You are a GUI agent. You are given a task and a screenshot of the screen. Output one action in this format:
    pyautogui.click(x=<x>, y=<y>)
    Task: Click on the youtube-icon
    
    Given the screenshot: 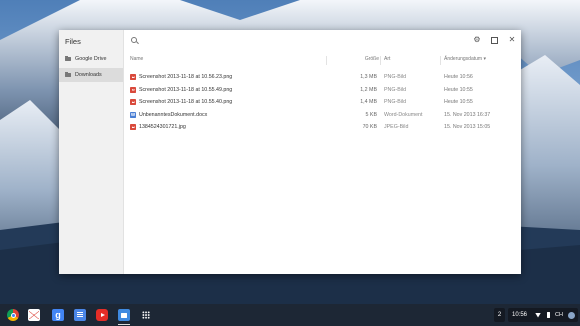 What is the action you would take?
    pyautogui.click(x=102, y=315)
    